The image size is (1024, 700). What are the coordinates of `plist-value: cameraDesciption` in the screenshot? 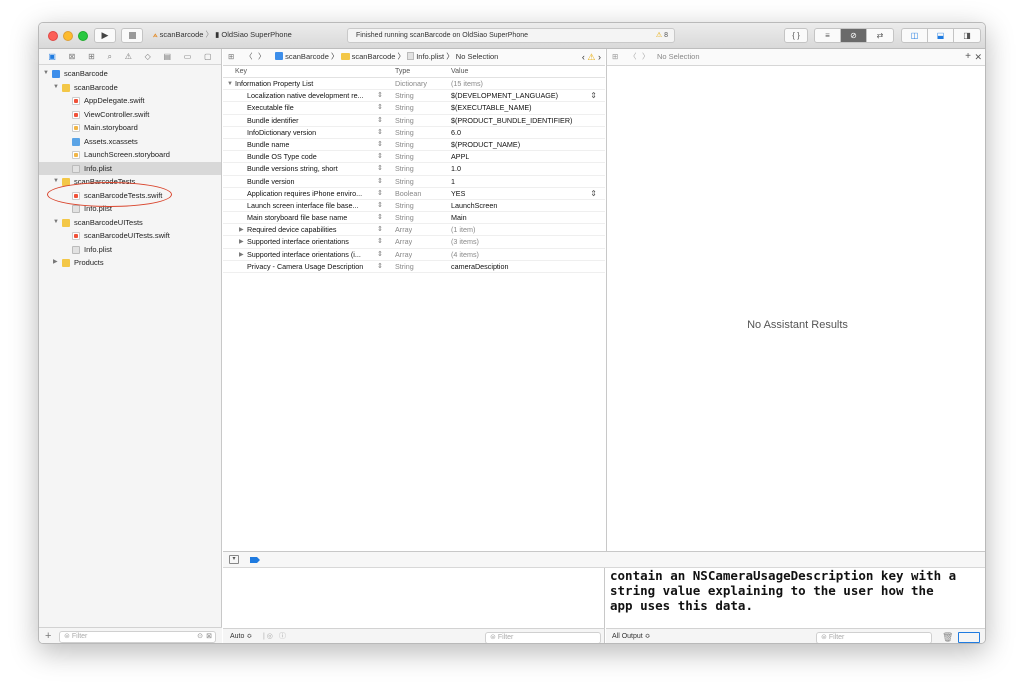 It's located at (480, 267).